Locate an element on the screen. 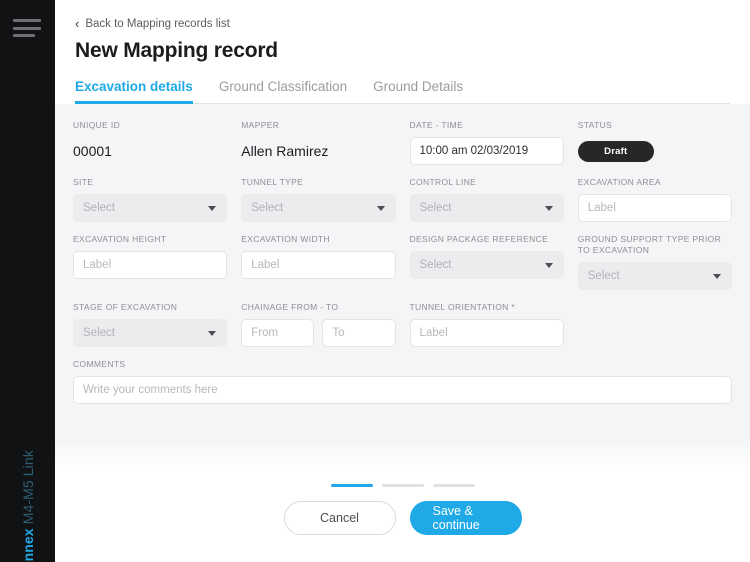 This screenshot has width=750, height=562. field-control-line: CONTROL LINE Select is located at coordinates (486, 200).